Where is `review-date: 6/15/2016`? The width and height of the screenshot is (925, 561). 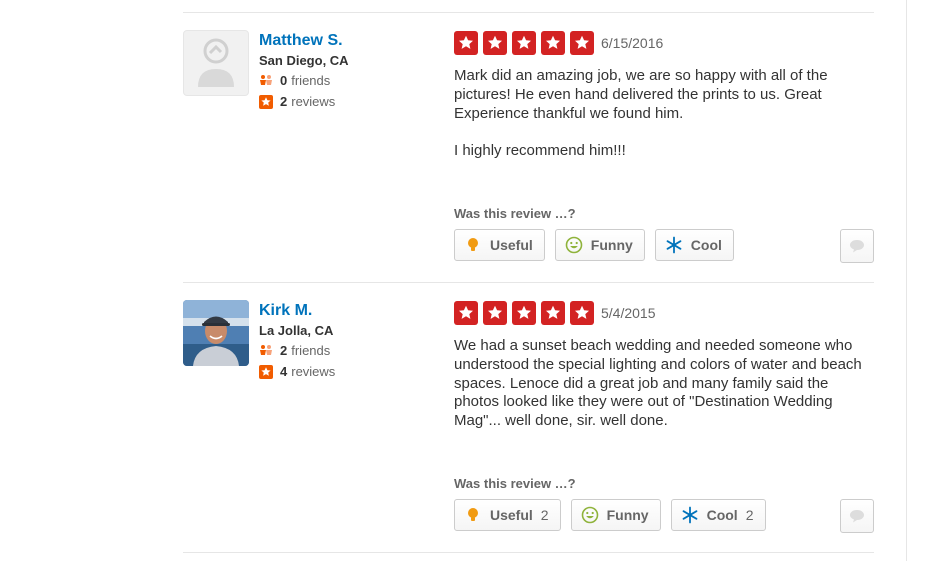 review-date: 6/15/2016 is located at coordinates (632, 43).